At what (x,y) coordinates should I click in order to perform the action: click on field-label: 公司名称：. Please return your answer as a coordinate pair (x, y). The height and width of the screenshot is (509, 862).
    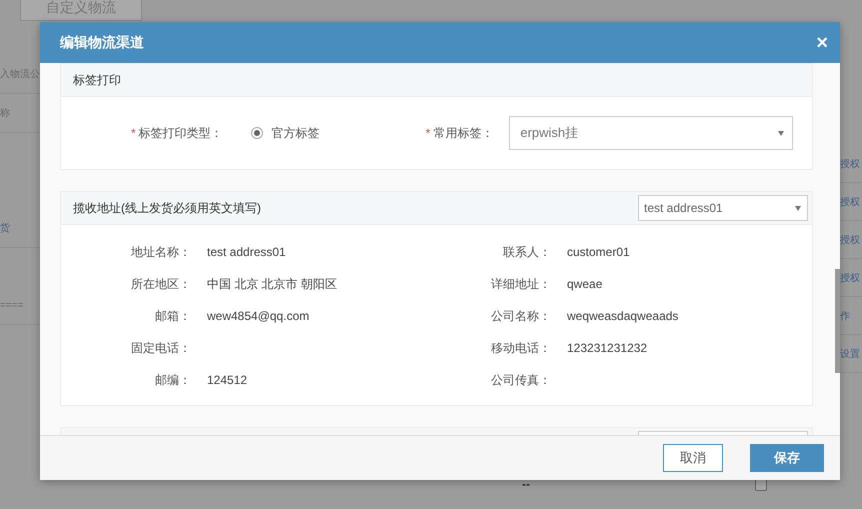
    Looking at the image, I should click on (520, 316).